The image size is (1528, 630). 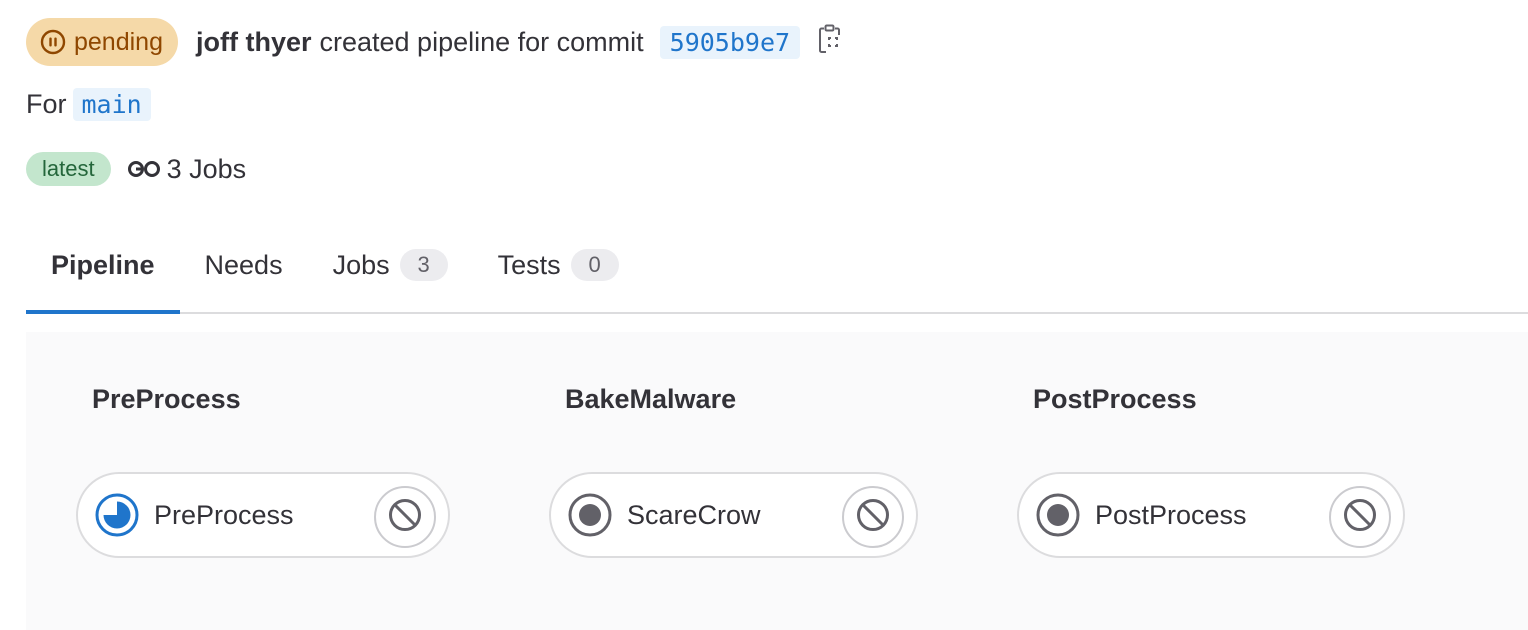 I want to click on copy-commit-button, so click(x=830, y=42).